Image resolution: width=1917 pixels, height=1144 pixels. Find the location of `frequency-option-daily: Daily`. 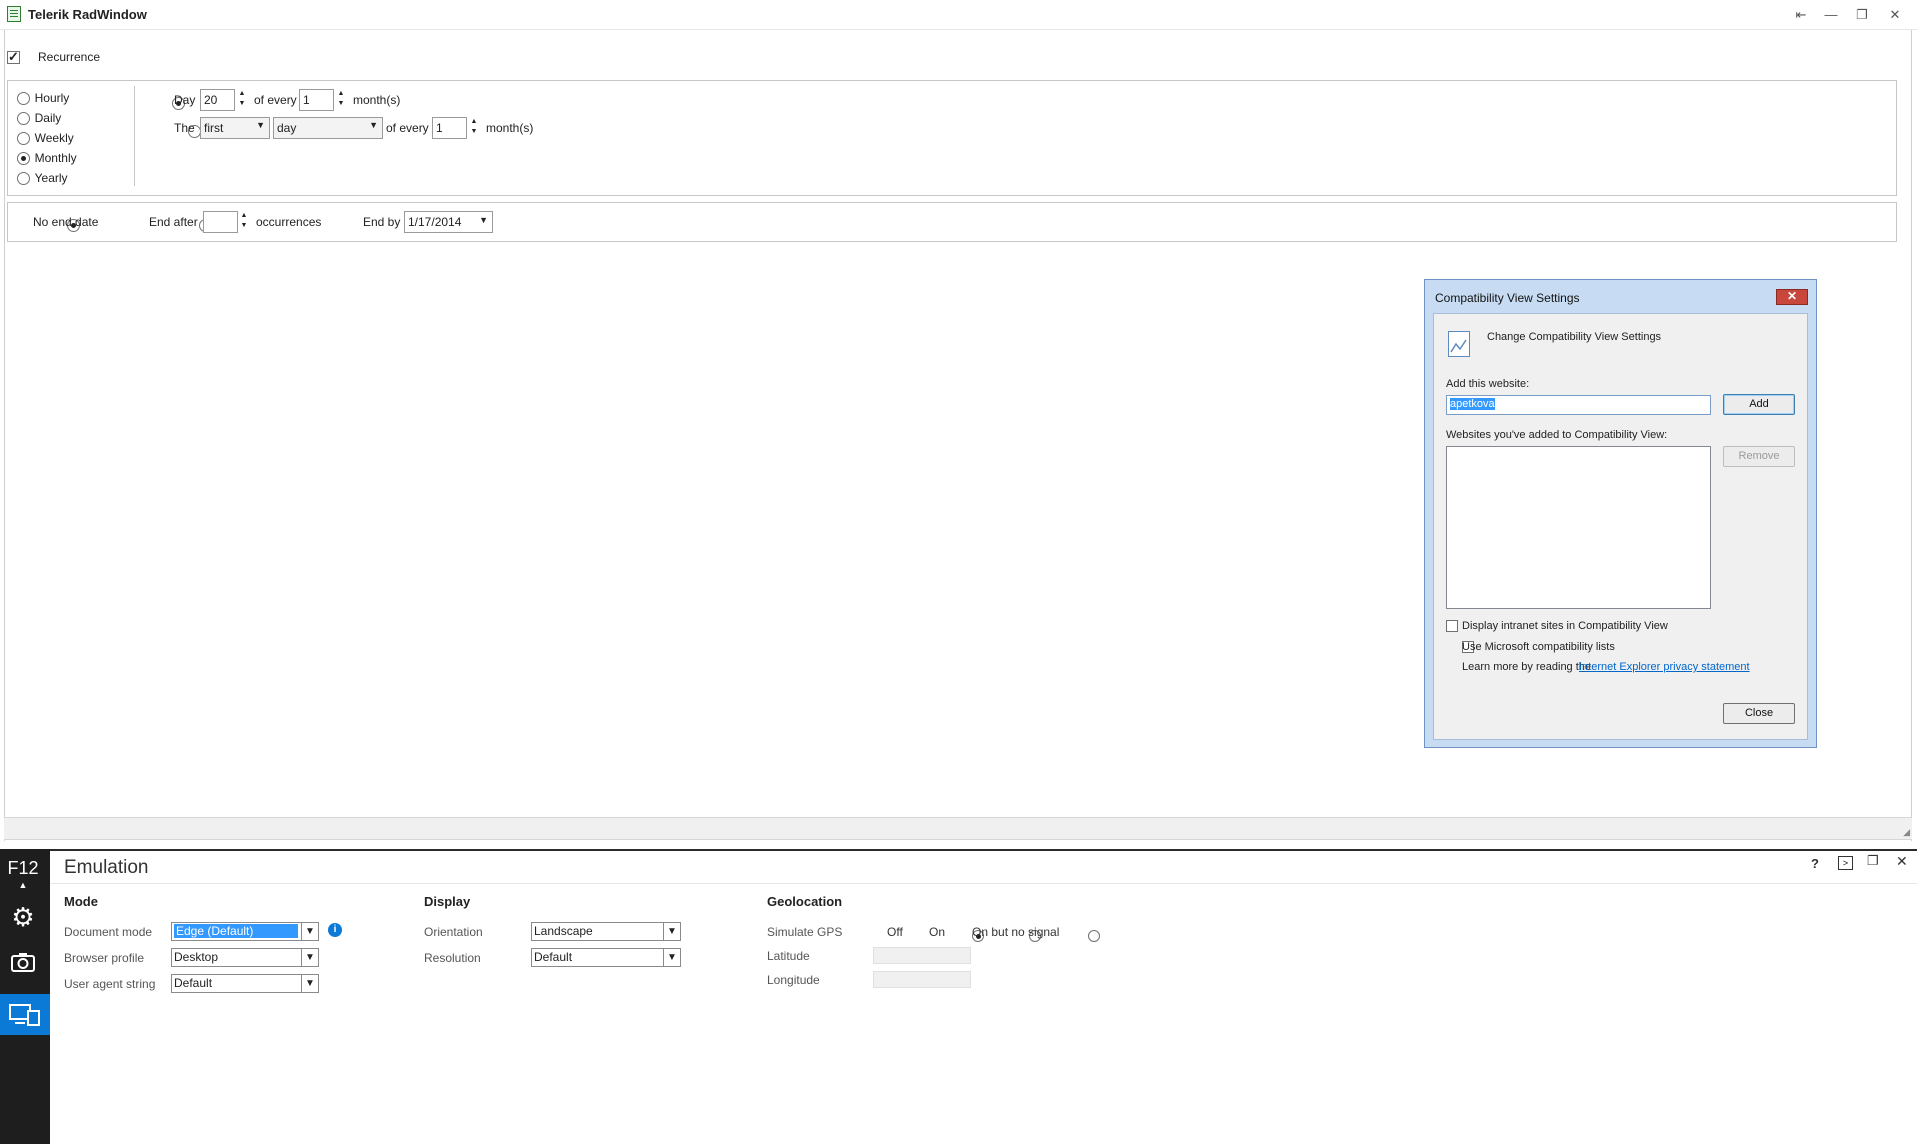

frequency-option-daily: Daily is located at coordinates (39, 118).